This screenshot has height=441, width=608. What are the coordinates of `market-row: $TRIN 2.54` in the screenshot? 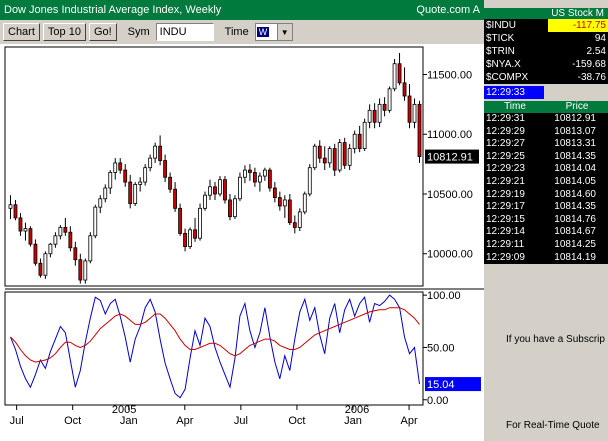 It's located at (546, 51).